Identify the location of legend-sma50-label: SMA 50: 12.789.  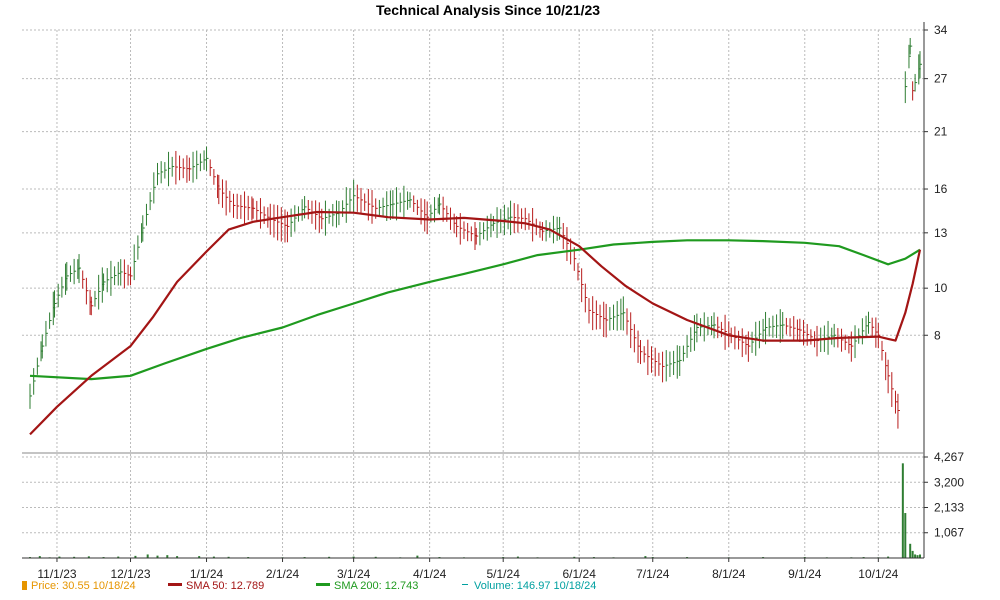
(225, 586).